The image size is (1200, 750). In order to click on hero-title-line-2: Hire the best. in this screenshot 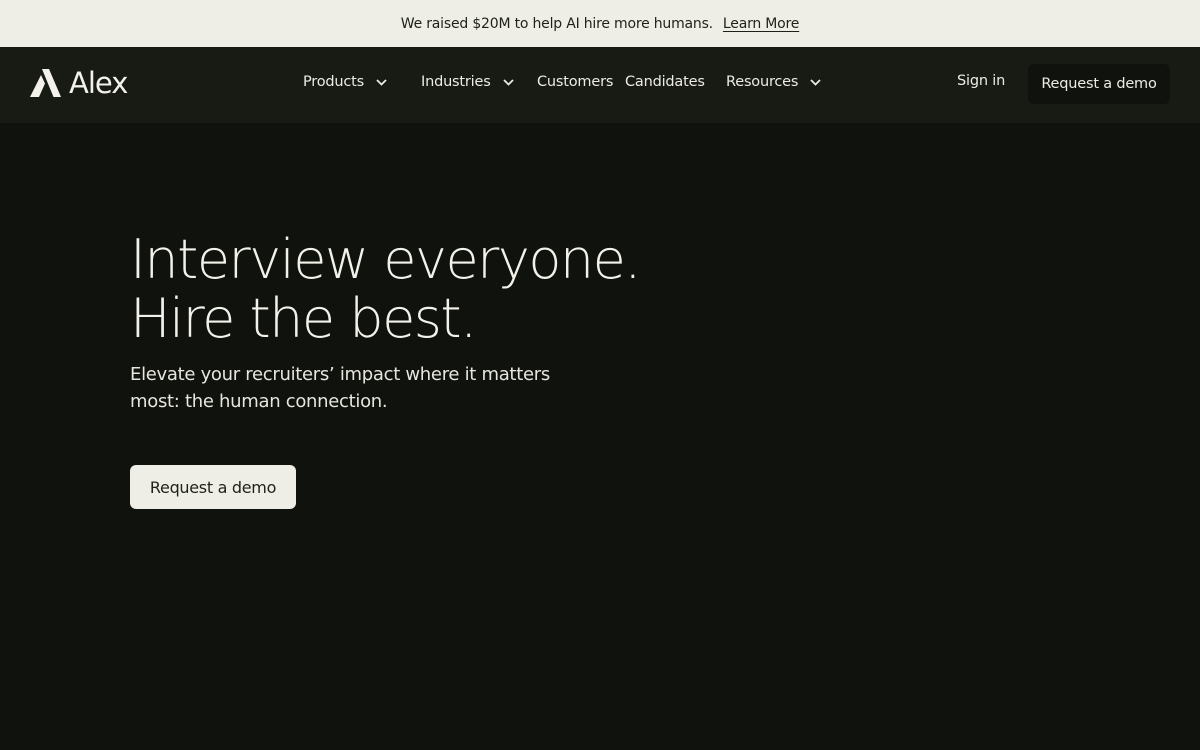, I will do `click(303, 318)`.